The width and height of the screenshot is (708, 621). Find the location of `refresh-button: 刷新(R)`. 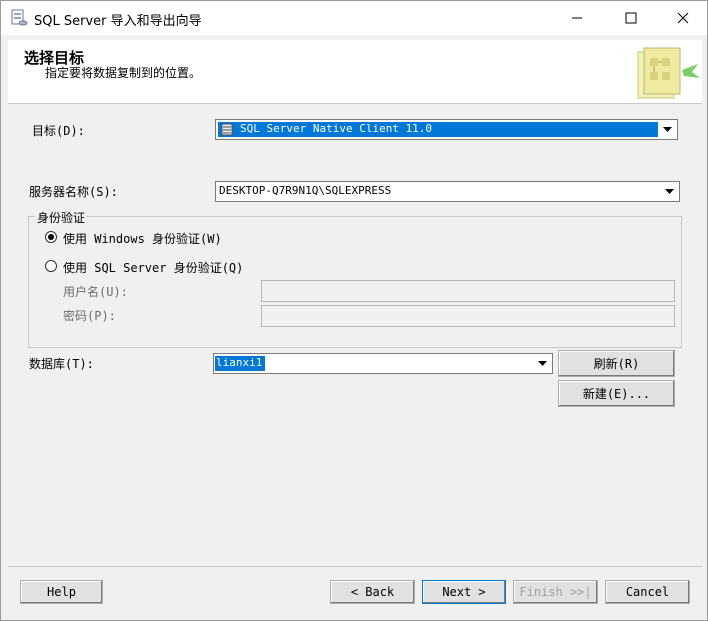

refresh-button: 刷新(R) is located at coordinates (616, 363).